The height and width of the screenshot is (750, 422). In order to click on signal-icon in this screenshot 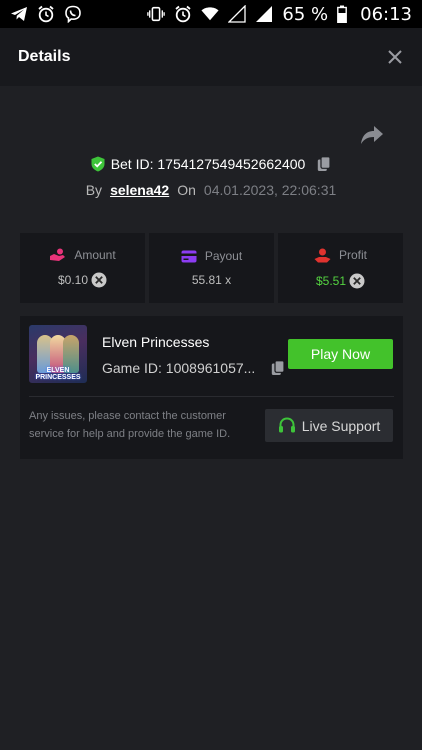, I will do `click(264, 14)`.